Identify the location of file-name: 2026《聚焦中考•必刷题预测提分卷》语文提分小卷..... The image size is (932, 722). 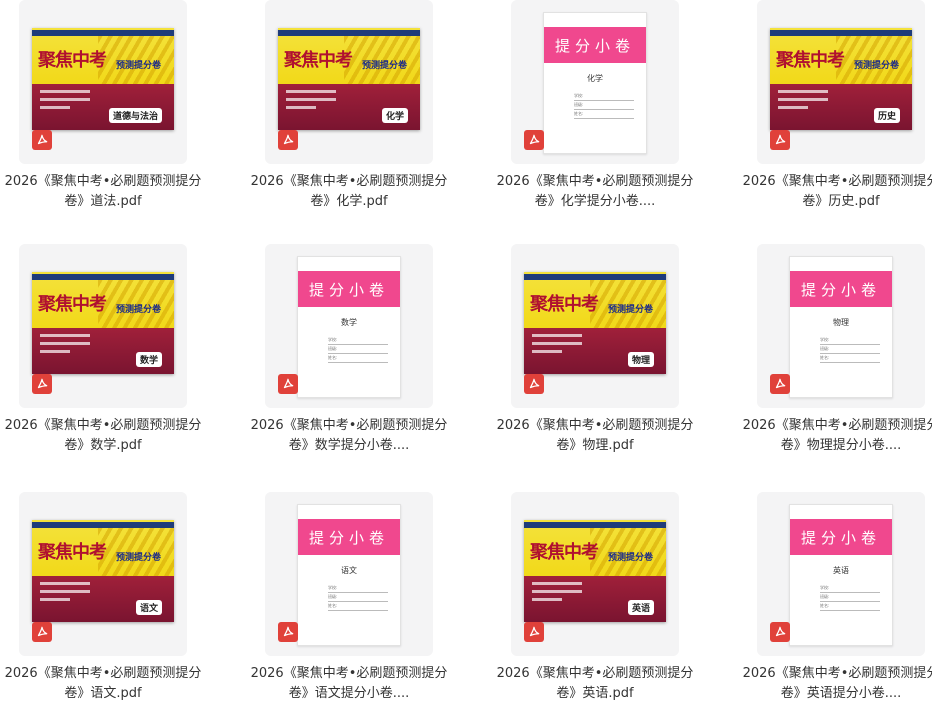
(349, 684).